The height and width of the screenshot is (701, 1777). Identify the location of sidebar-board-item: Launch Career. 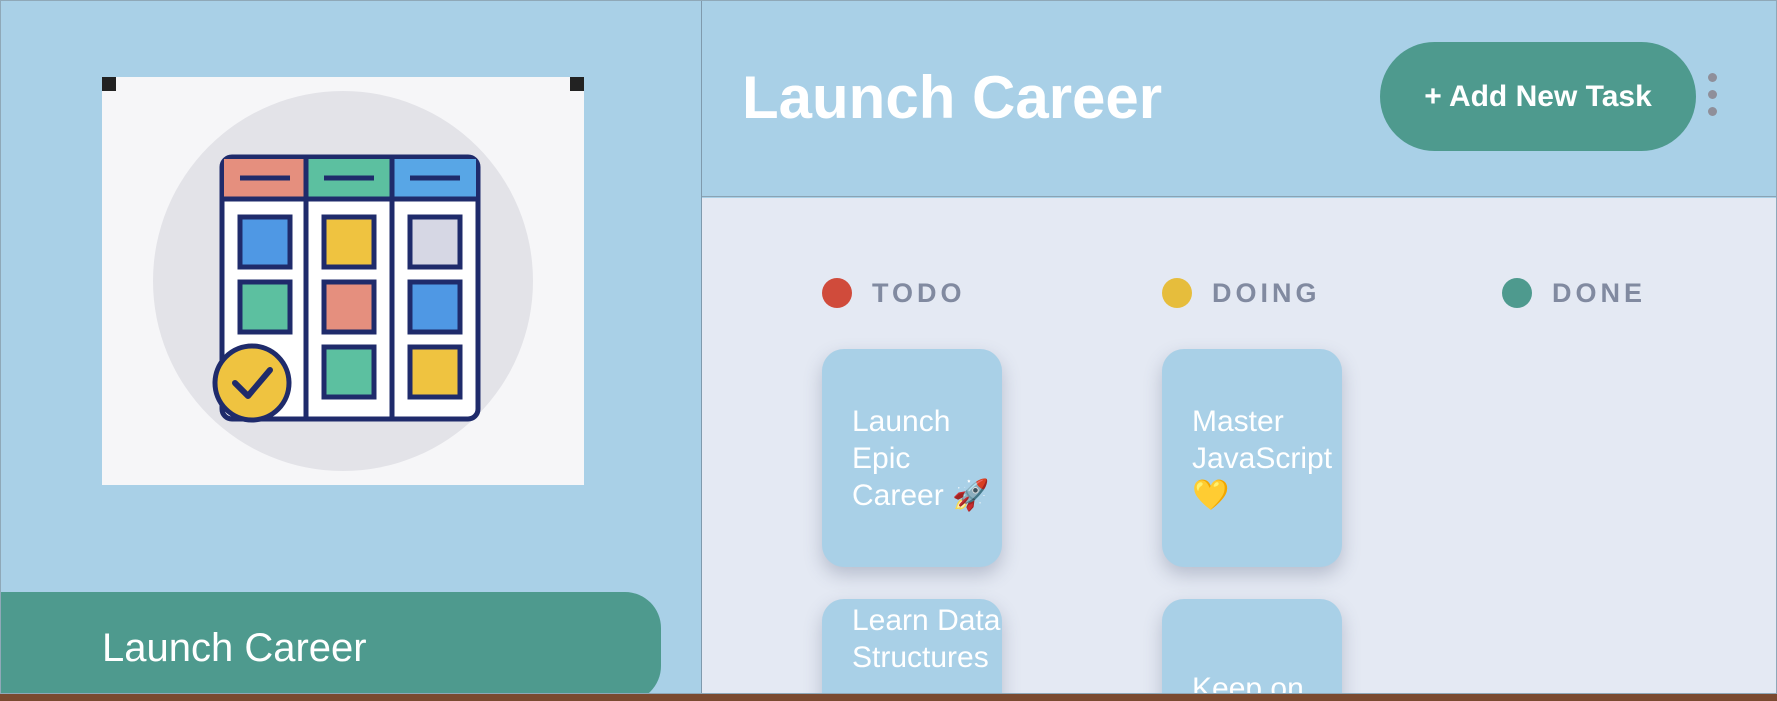
(331, 642).